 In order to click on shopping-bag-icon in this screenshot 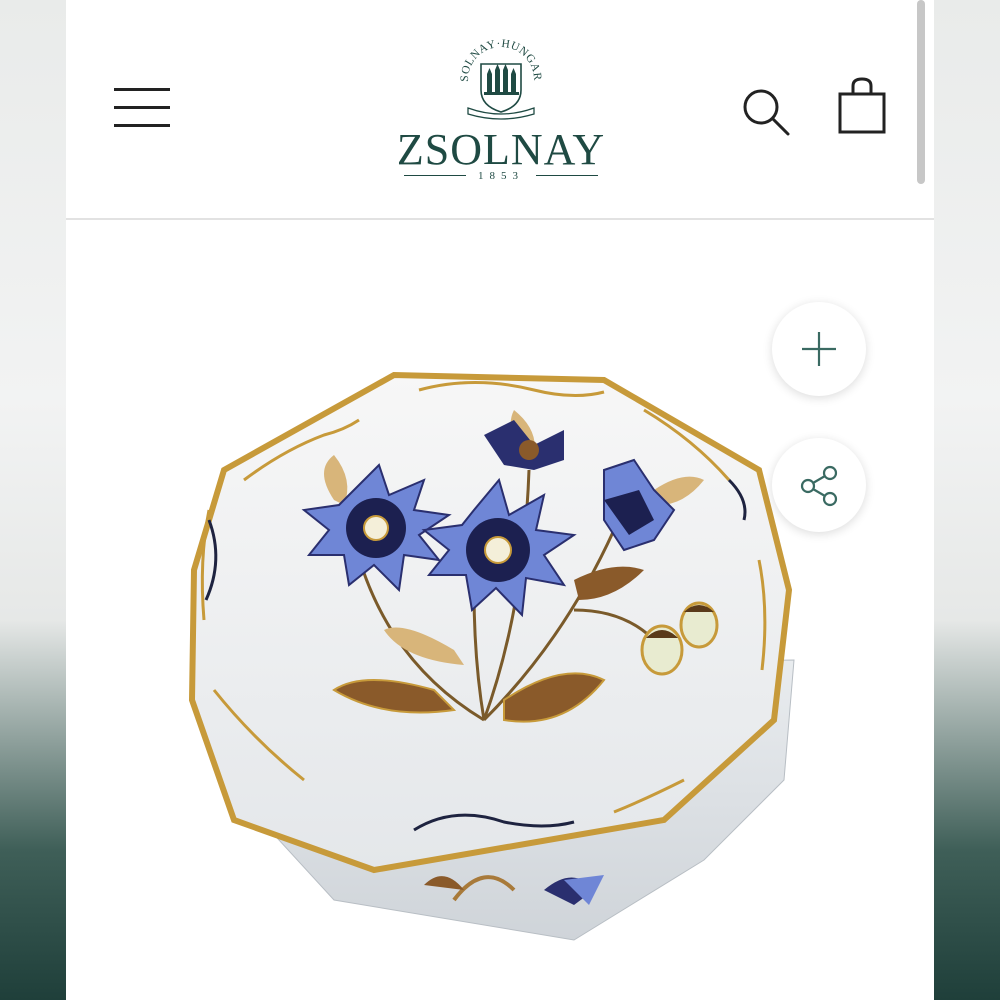, I will do `click(862, 106)`.